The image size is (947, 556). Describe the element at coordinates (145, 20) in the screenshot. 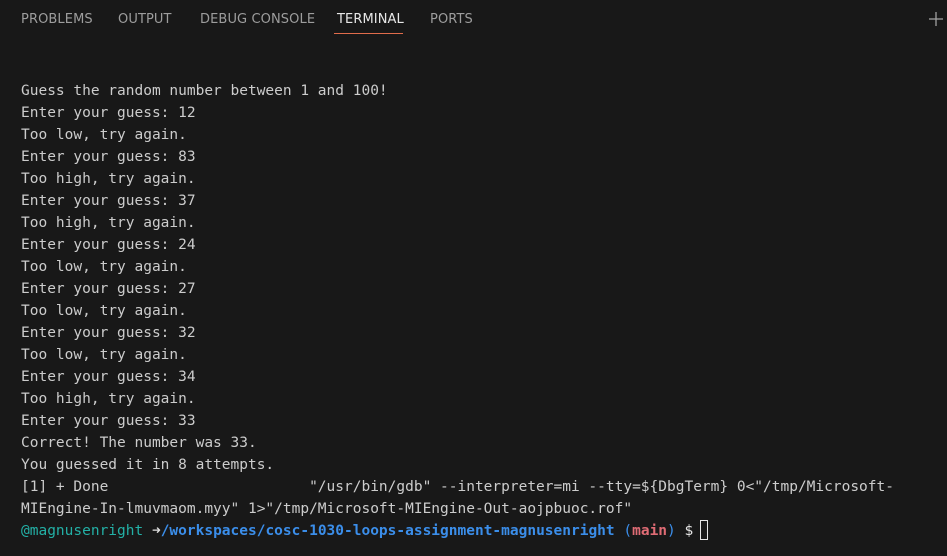

I see `tab-output: OUTPUT` at that location.